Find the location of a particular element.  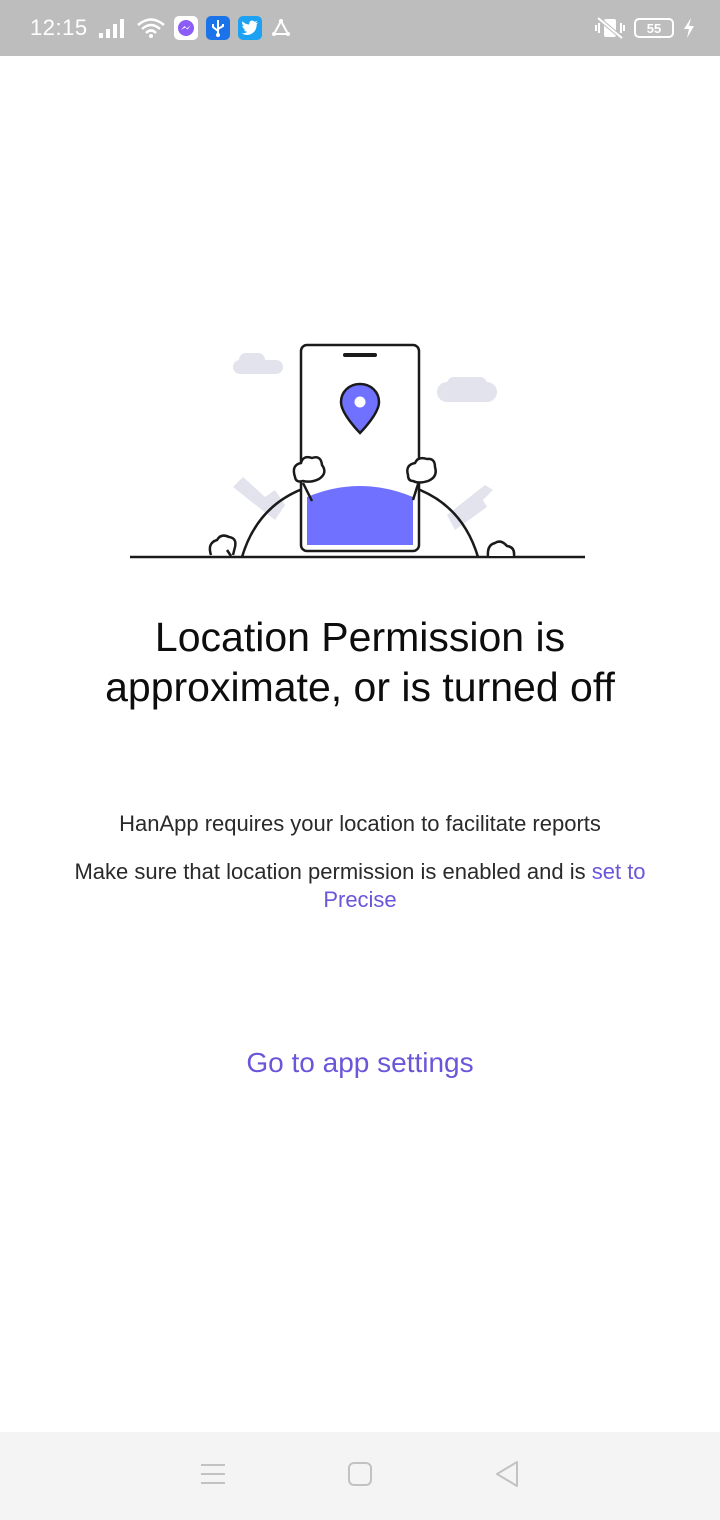

twitter-icon is located at coordinates (249, 28).